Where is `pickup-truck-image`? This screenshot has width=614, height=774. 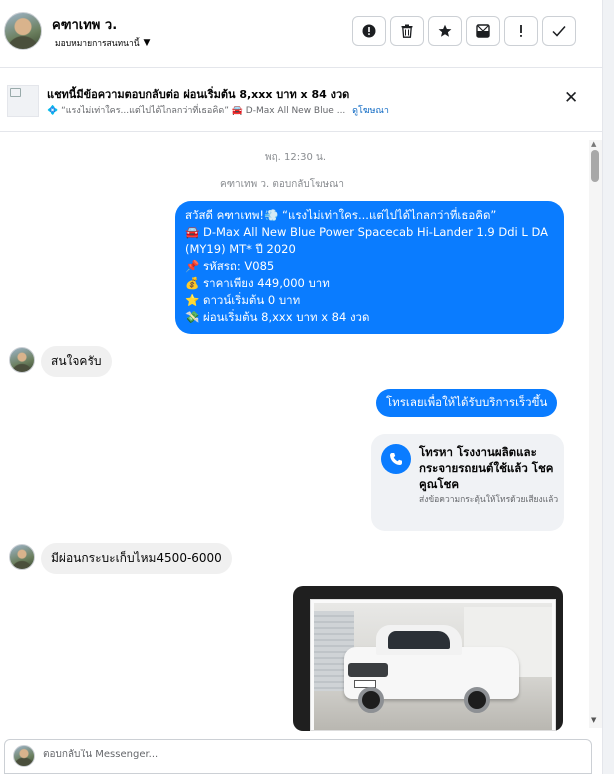
pickup-truck-image is located at coordinates (433, 666).